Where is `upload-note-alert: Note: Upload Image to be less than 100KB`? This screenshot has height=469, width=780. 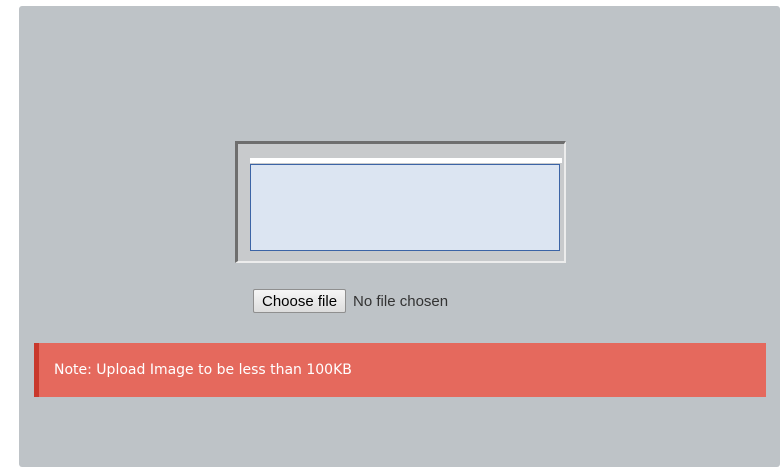 upload-note-alert: Note: Upload Image to be less than 100KB is located at coordinates (400, 370).